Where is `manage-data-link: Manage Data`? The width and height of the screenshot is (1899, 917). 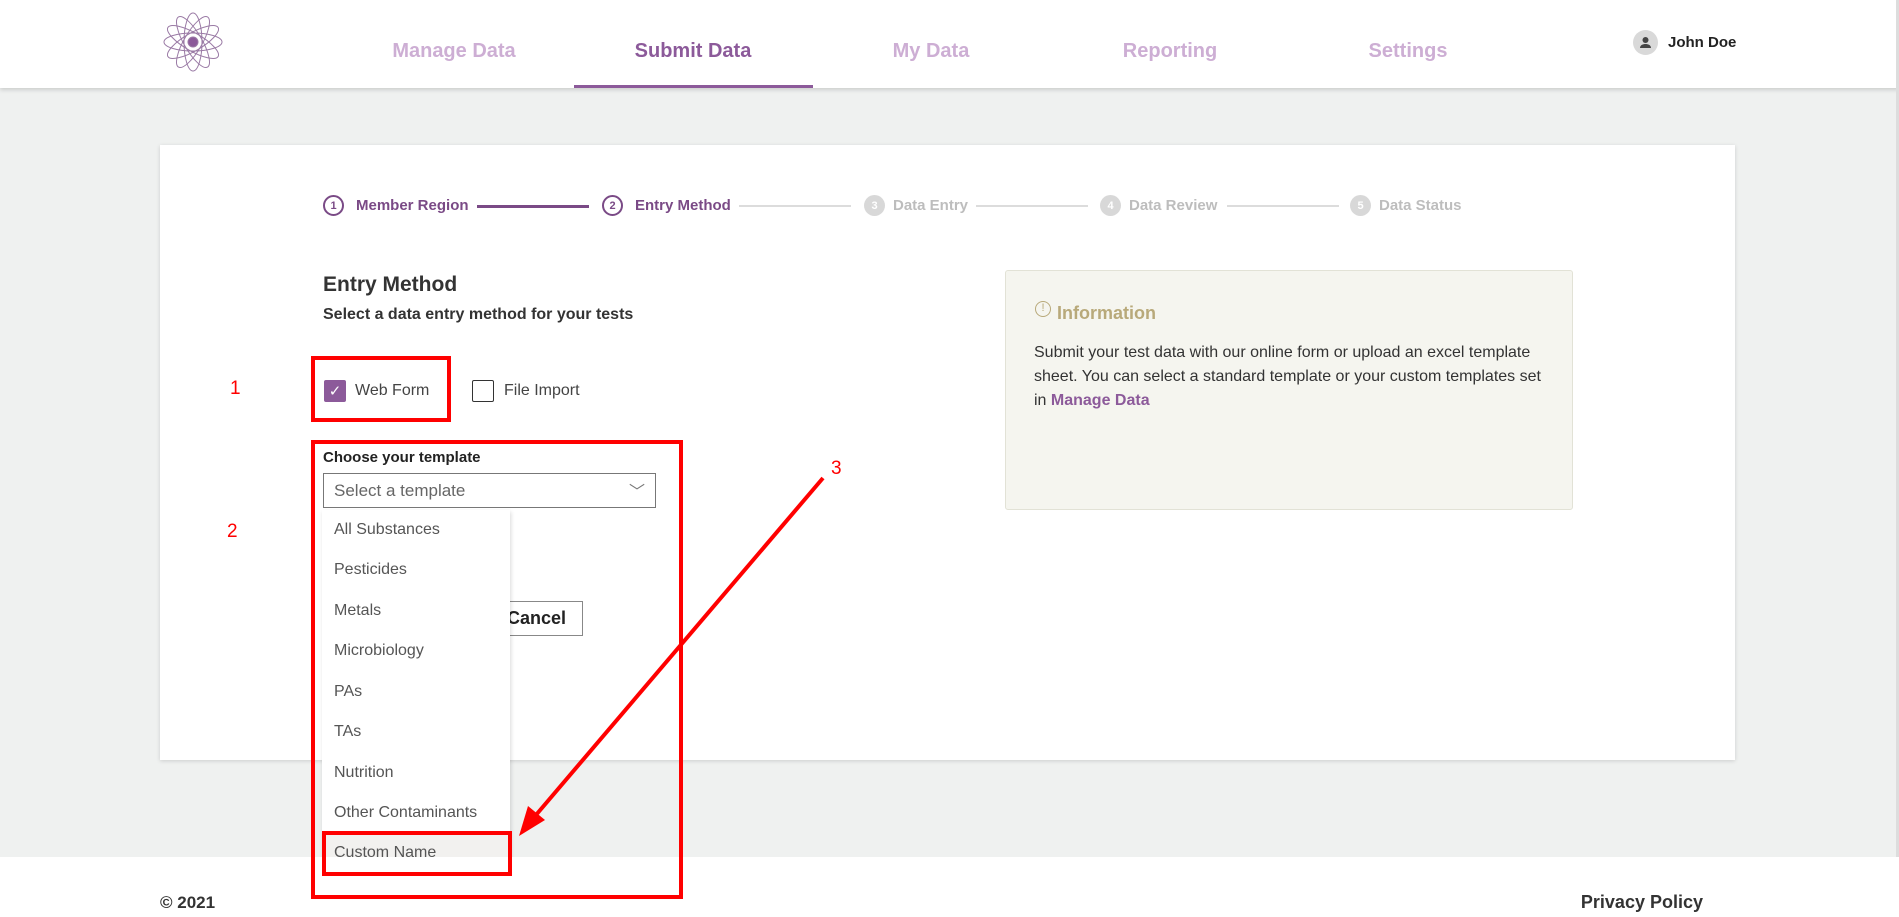
manage-data-link: Manage Data is located at coordinates (1100, 400).